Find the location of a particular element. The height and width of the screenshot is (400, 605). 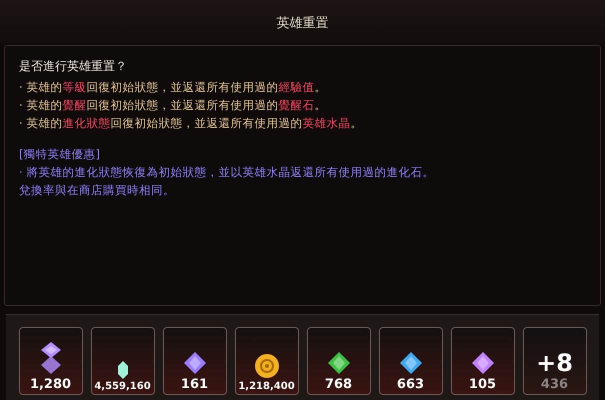

question-text: 是否進行英雄重置？ is located at coordinates (73, 66).